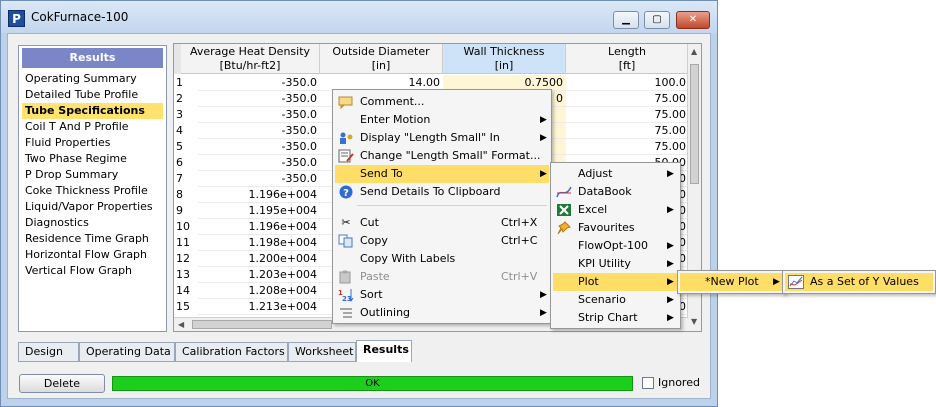 The height and width of the screenshot is (407, 936). I want to click on row-number: 9, so click(186, 211).